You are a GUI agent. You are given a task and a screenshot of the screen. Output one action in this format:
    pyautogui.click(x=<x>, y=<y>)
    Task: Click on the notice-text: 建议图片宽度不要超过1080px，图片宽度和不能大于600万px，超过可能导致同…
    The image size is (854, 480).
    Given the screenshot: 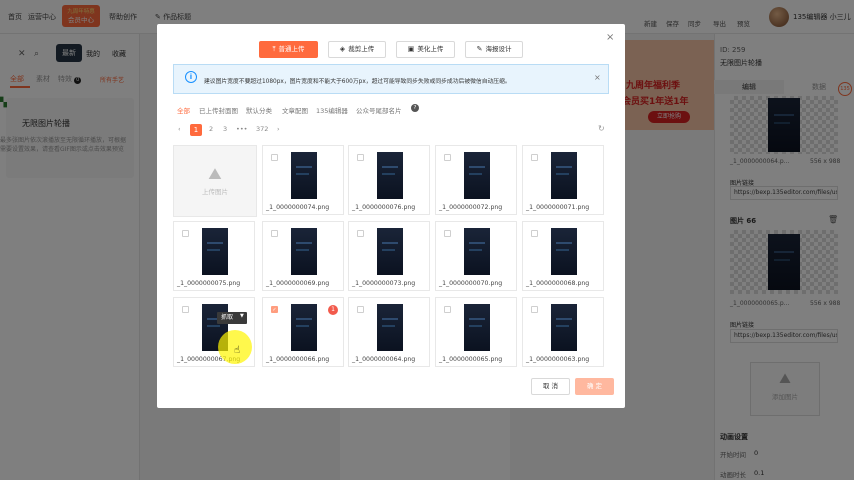 What is the action you would take?
    pyautogui.click(x=357, y=82)
    